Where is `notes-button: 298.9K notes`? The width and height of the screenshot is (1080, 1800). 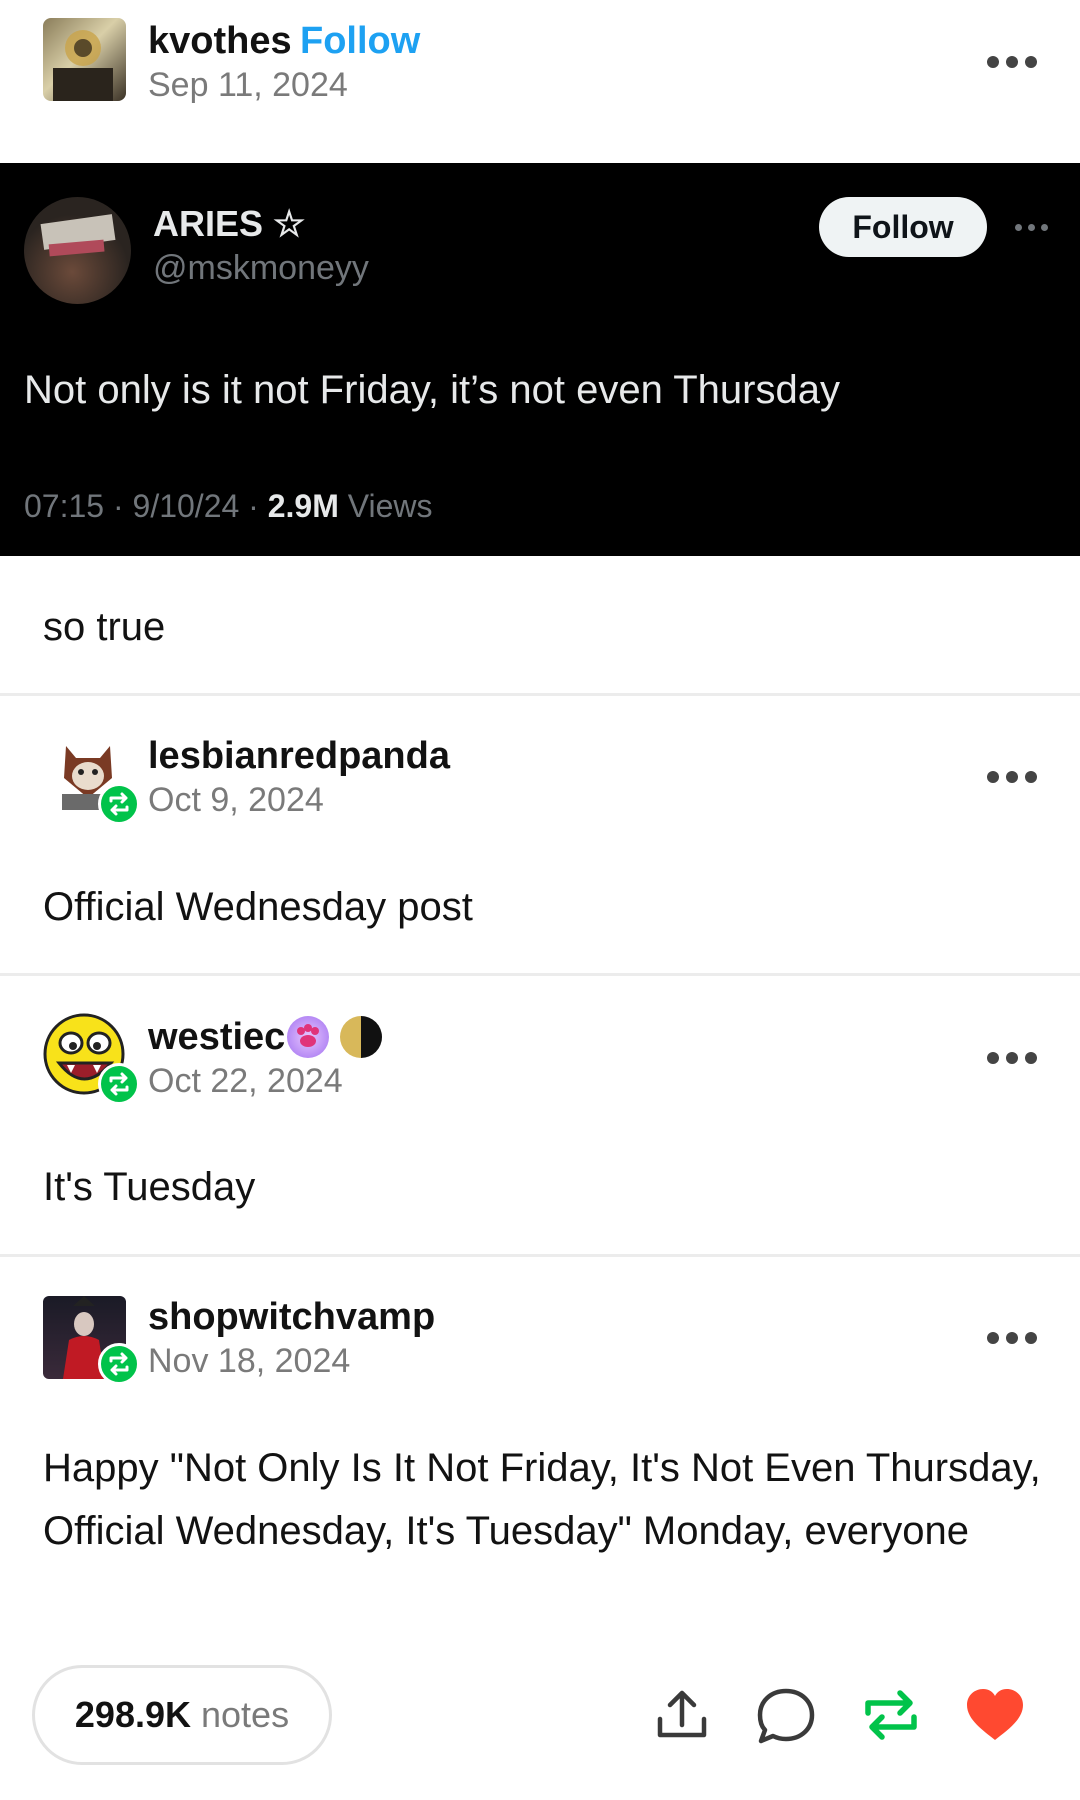
notes-button: 298.9K notes is located at coordinates (182, 1715).